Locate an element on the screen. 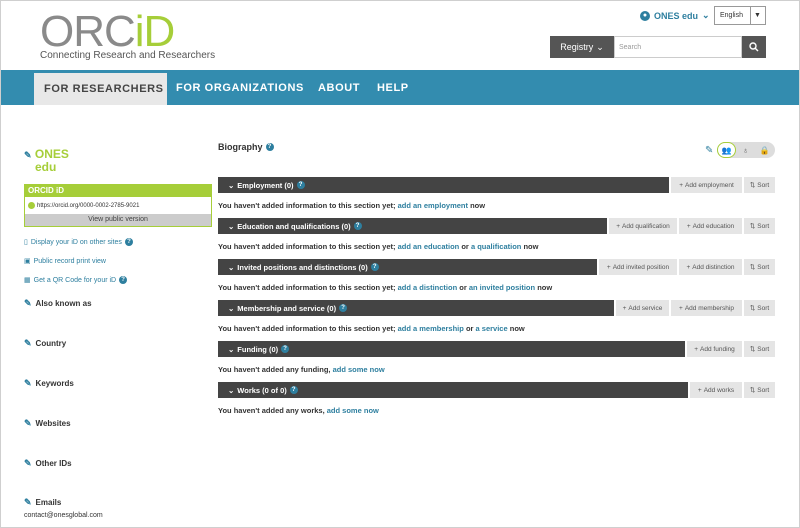 This screenshot has width=800, height=528. add-service-link: a service is located at coordinates (492, 328).